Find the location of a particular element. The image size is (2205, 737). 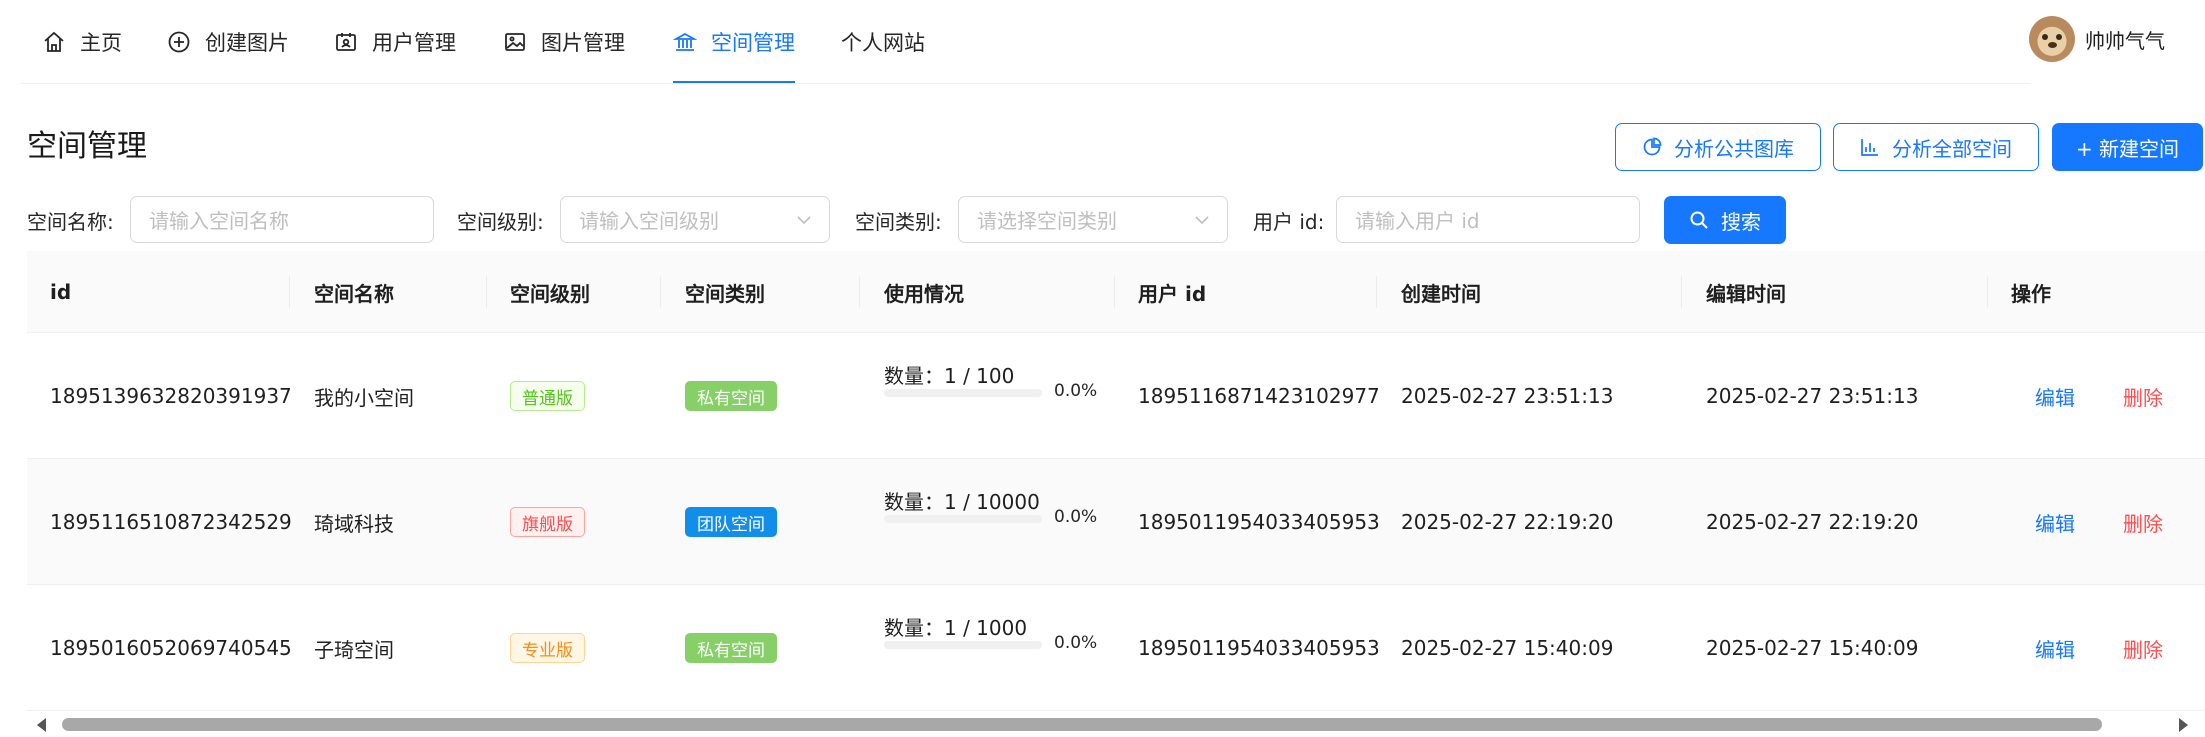

user-menu: 帅帅气气 is located at coordinates (2097, 39).